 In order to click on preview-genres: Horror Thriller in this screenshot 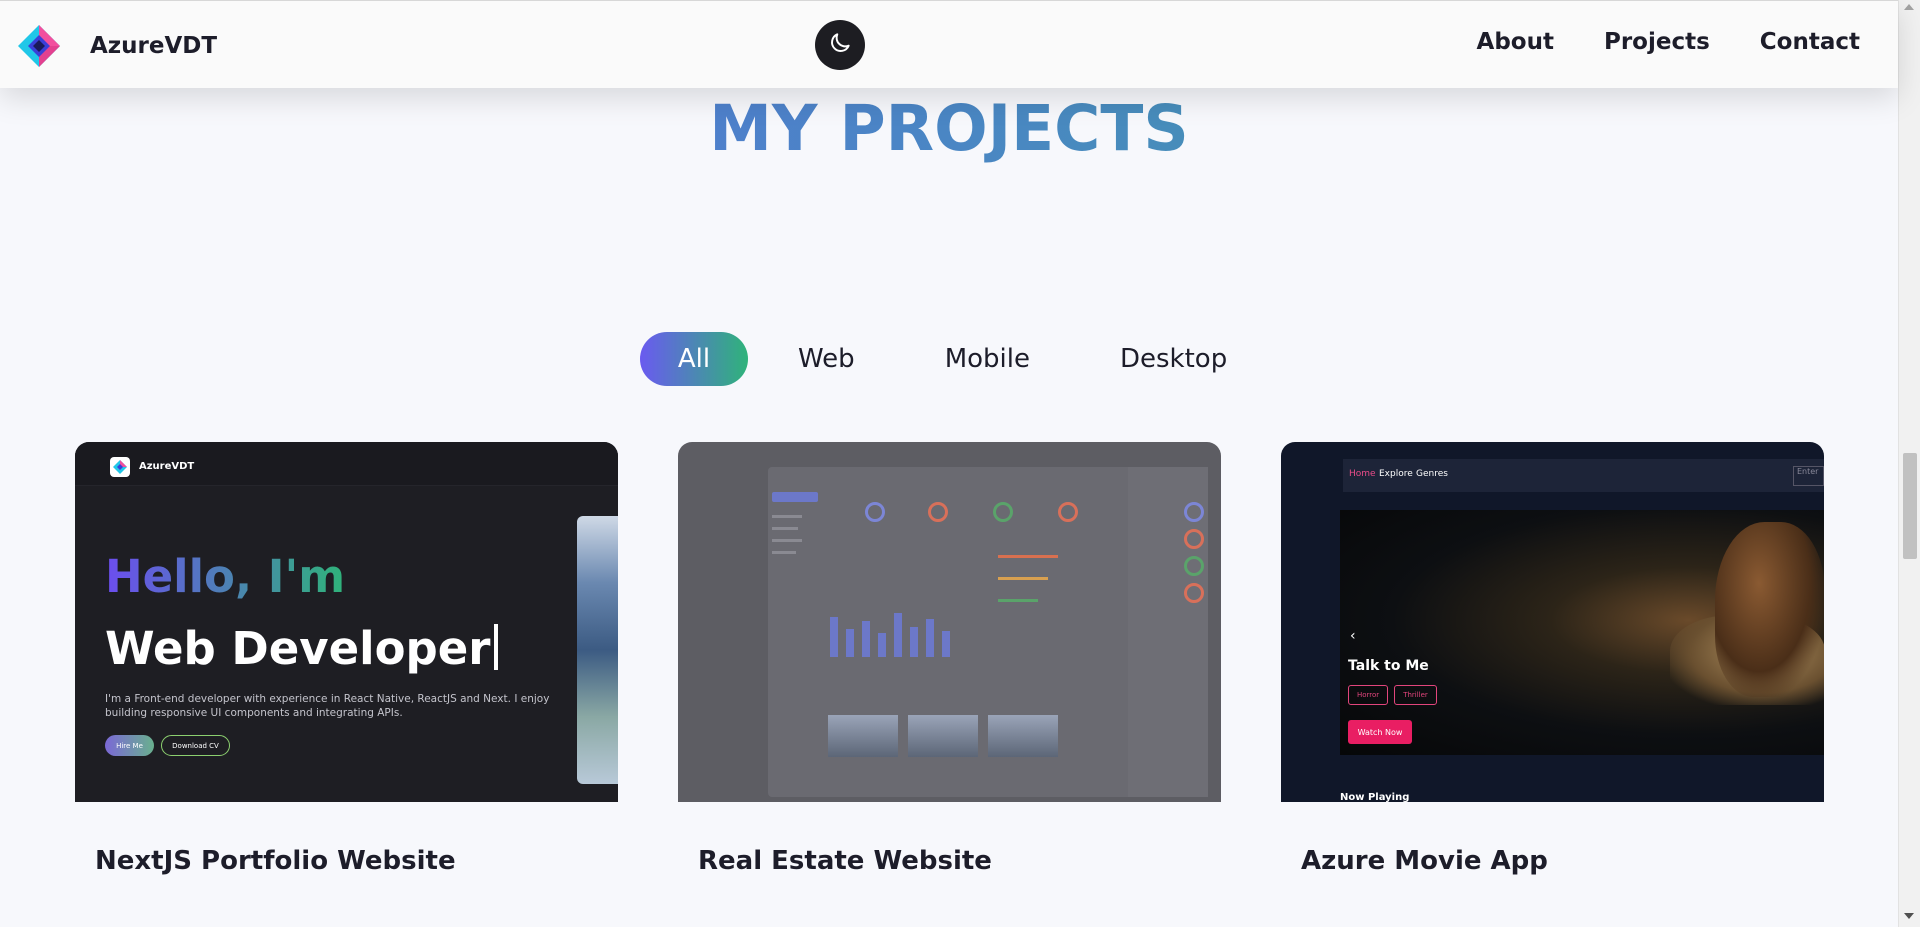, I will do `click(1392, 695)`.